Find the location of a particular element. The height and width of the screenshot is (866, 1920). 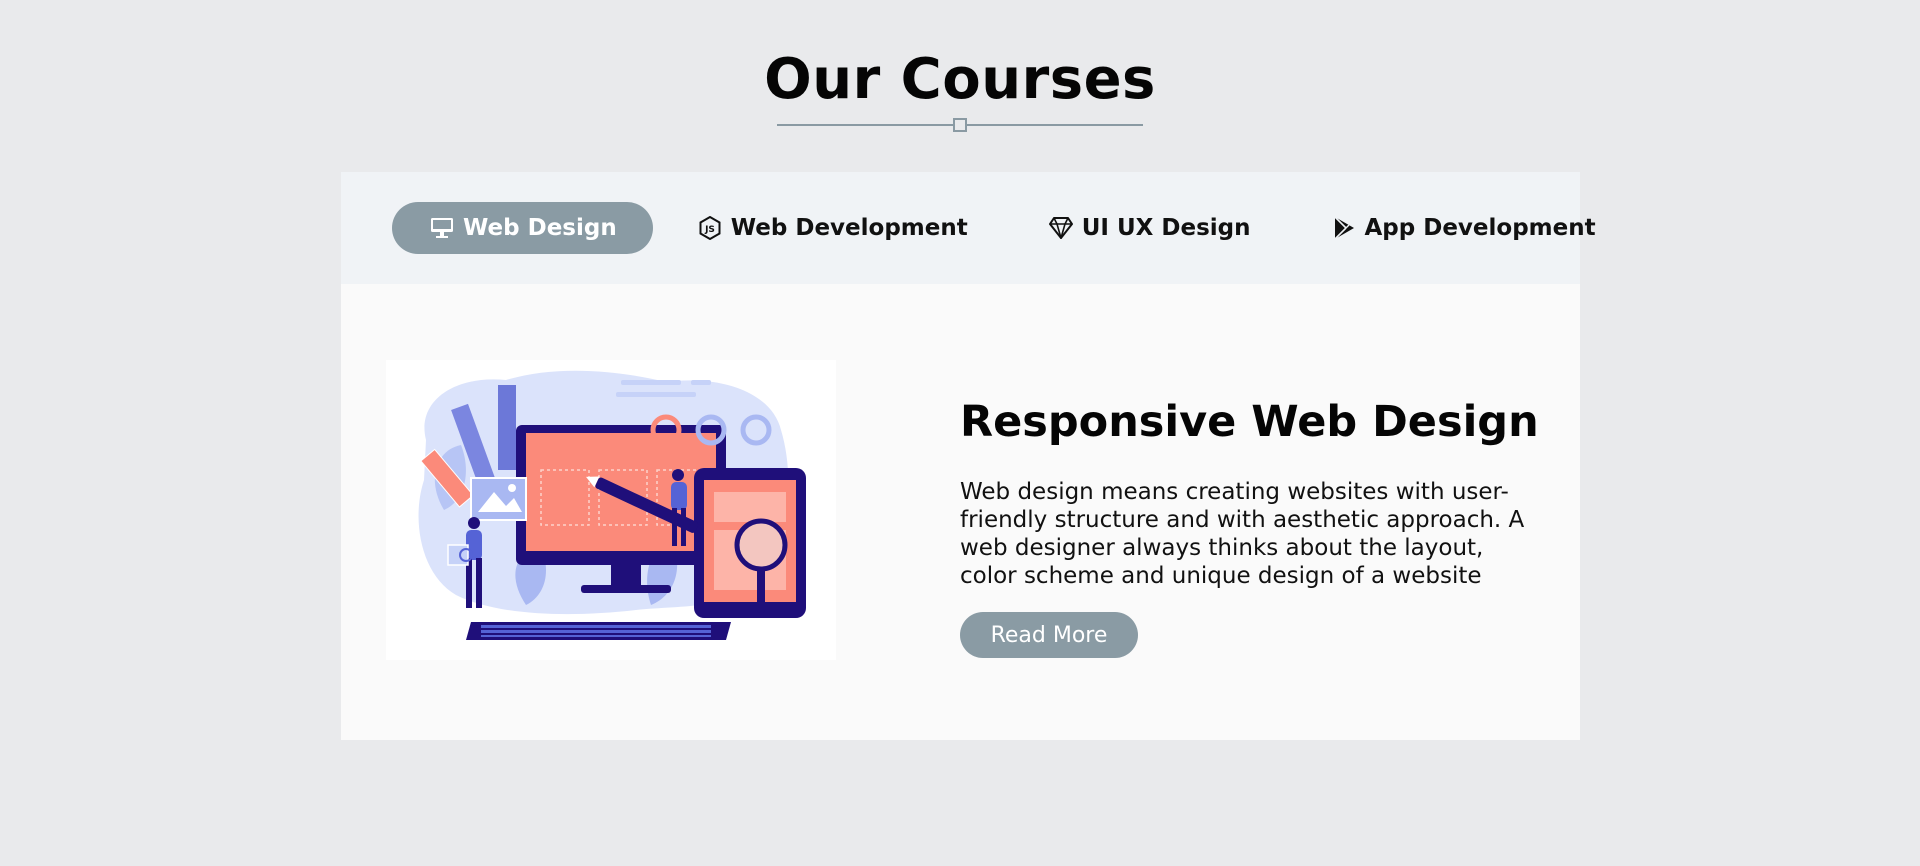

tab-label: UI UX Design is located at coordinates (1166, 228).